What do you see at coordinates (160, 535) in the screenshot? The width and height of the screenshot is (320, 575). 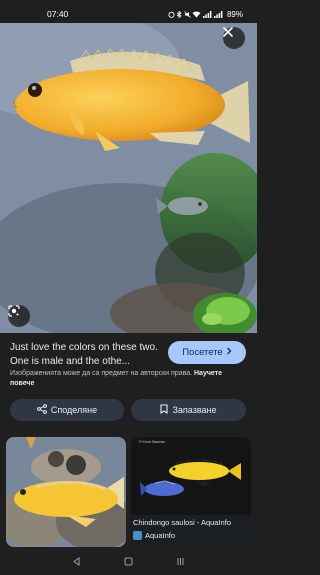 I see `related-source-name: AquaInfo` at bounding box center [160, 535].